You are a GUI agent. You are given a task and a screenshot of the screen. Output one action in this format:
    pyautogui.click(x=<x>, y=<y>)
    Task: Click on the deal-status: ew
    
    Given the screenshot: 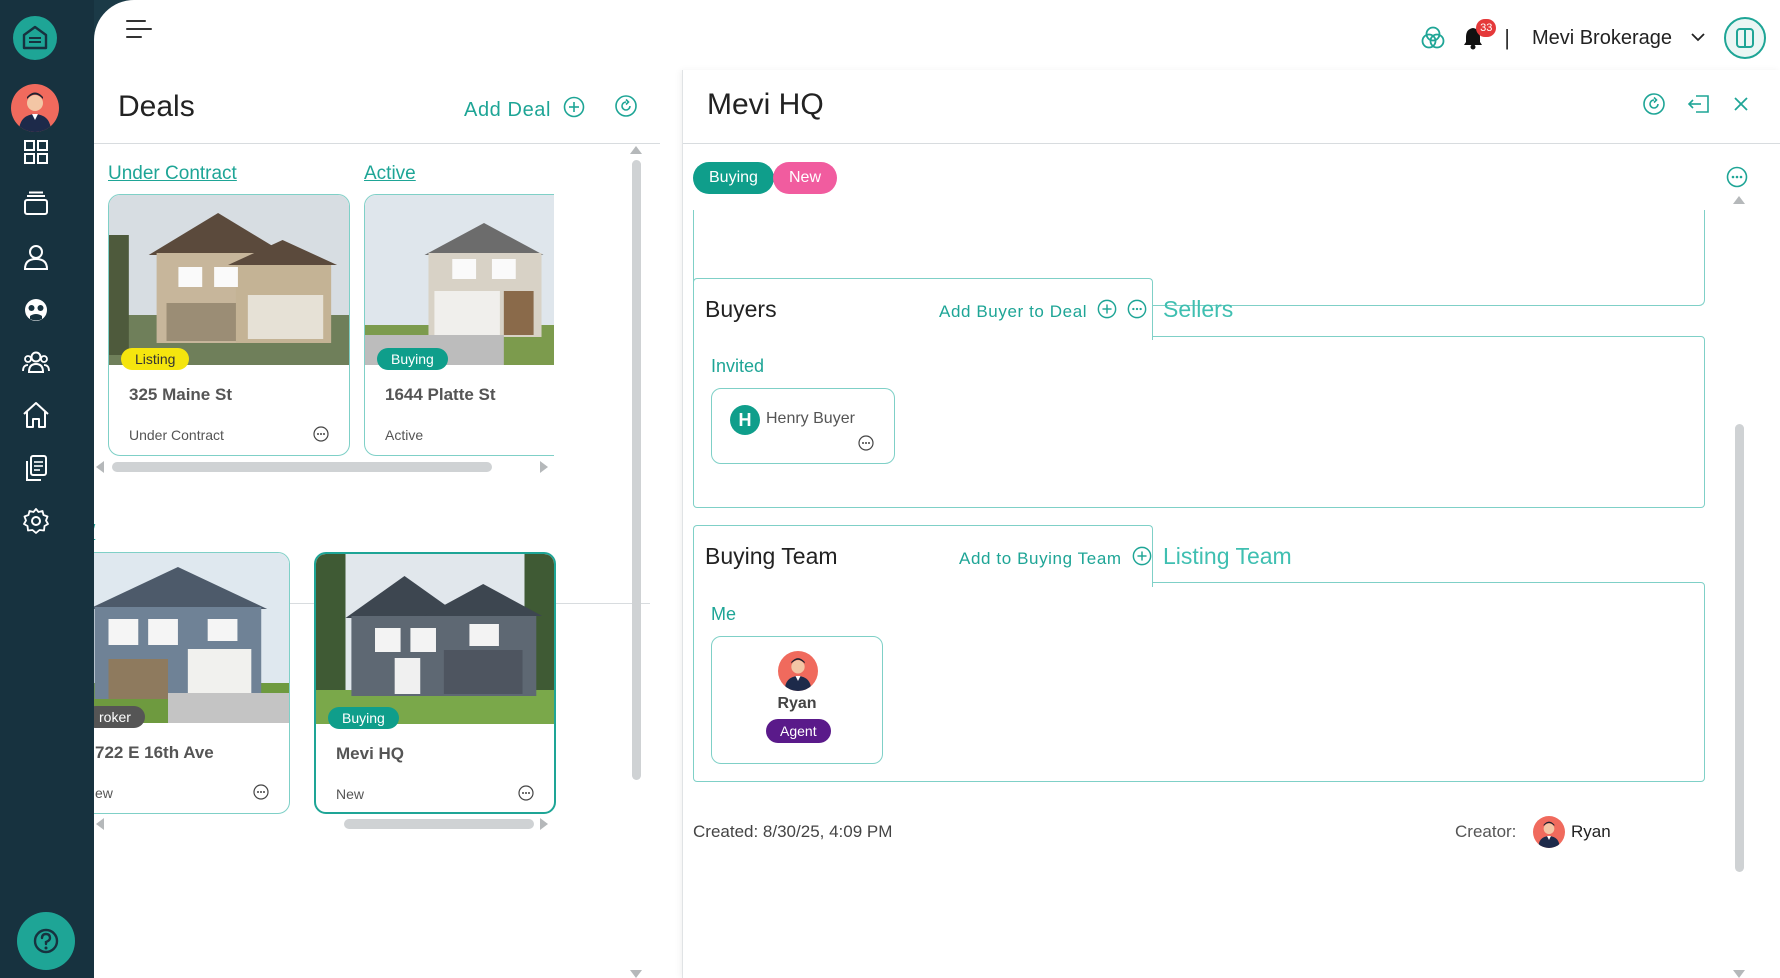 What is the action you would take?
    pyautogui.click(x=104, y=793)
    